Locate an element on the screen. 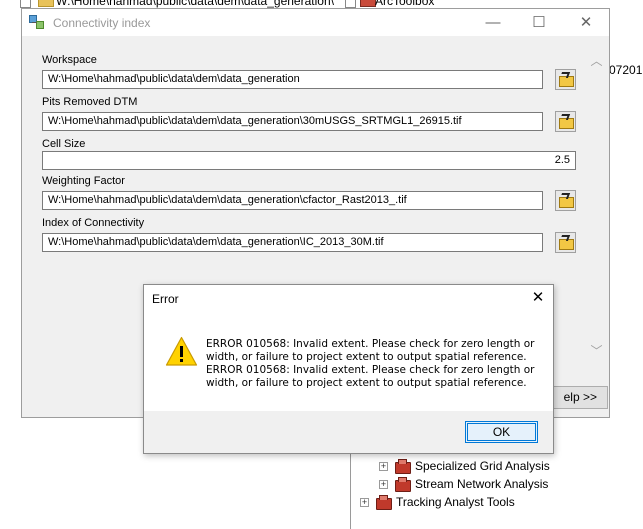 The height and width of the screenshot is (529, 643). cell-size-label: Cell Size is located at coordinates (64, 144).